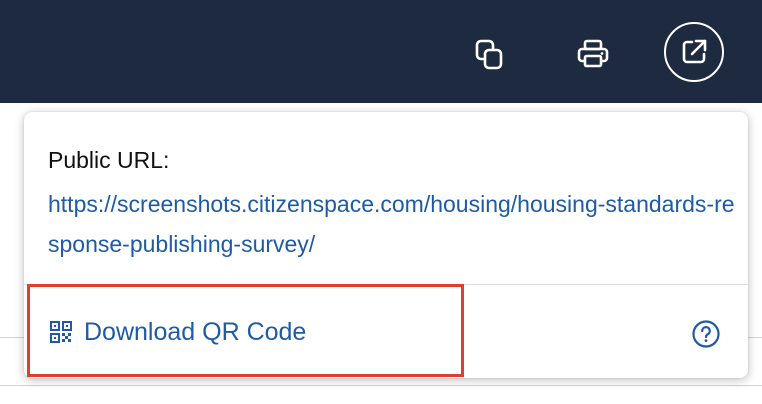  What do you see at coordinates (109, 160) in the screenshot?
I see `public-url-label: Public URL:` at bounding box center [109, 160].